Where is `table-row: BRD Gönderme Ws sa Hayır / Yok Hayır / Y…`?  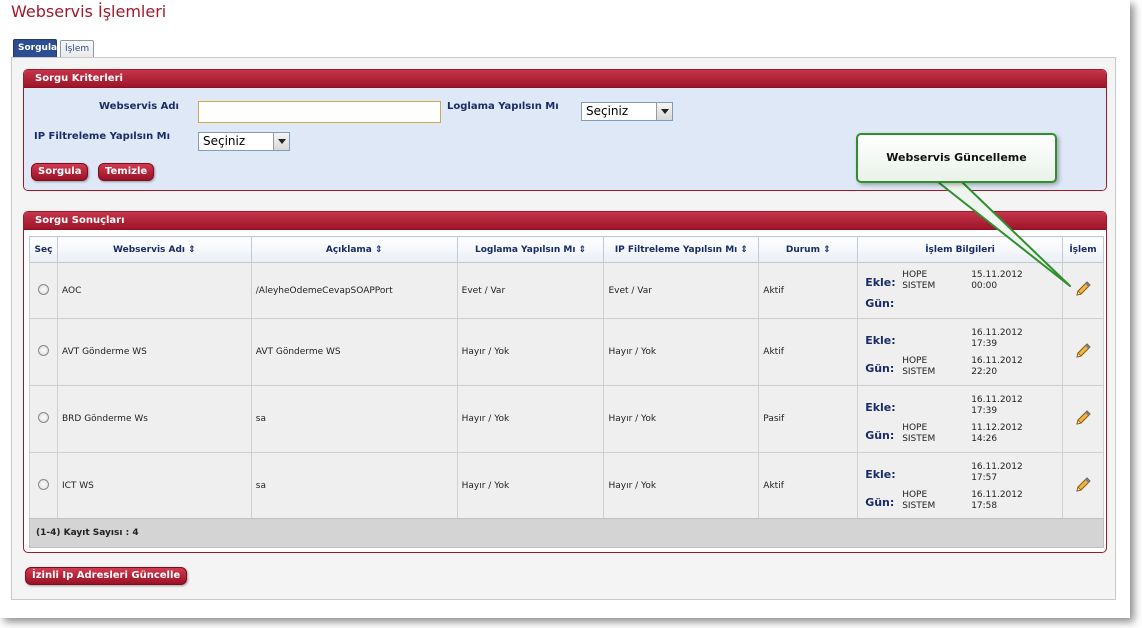 table-row: BRD Gönderme Ws sa Hayır / Yok Hayır / Y… is located at coordinates (567, 419).